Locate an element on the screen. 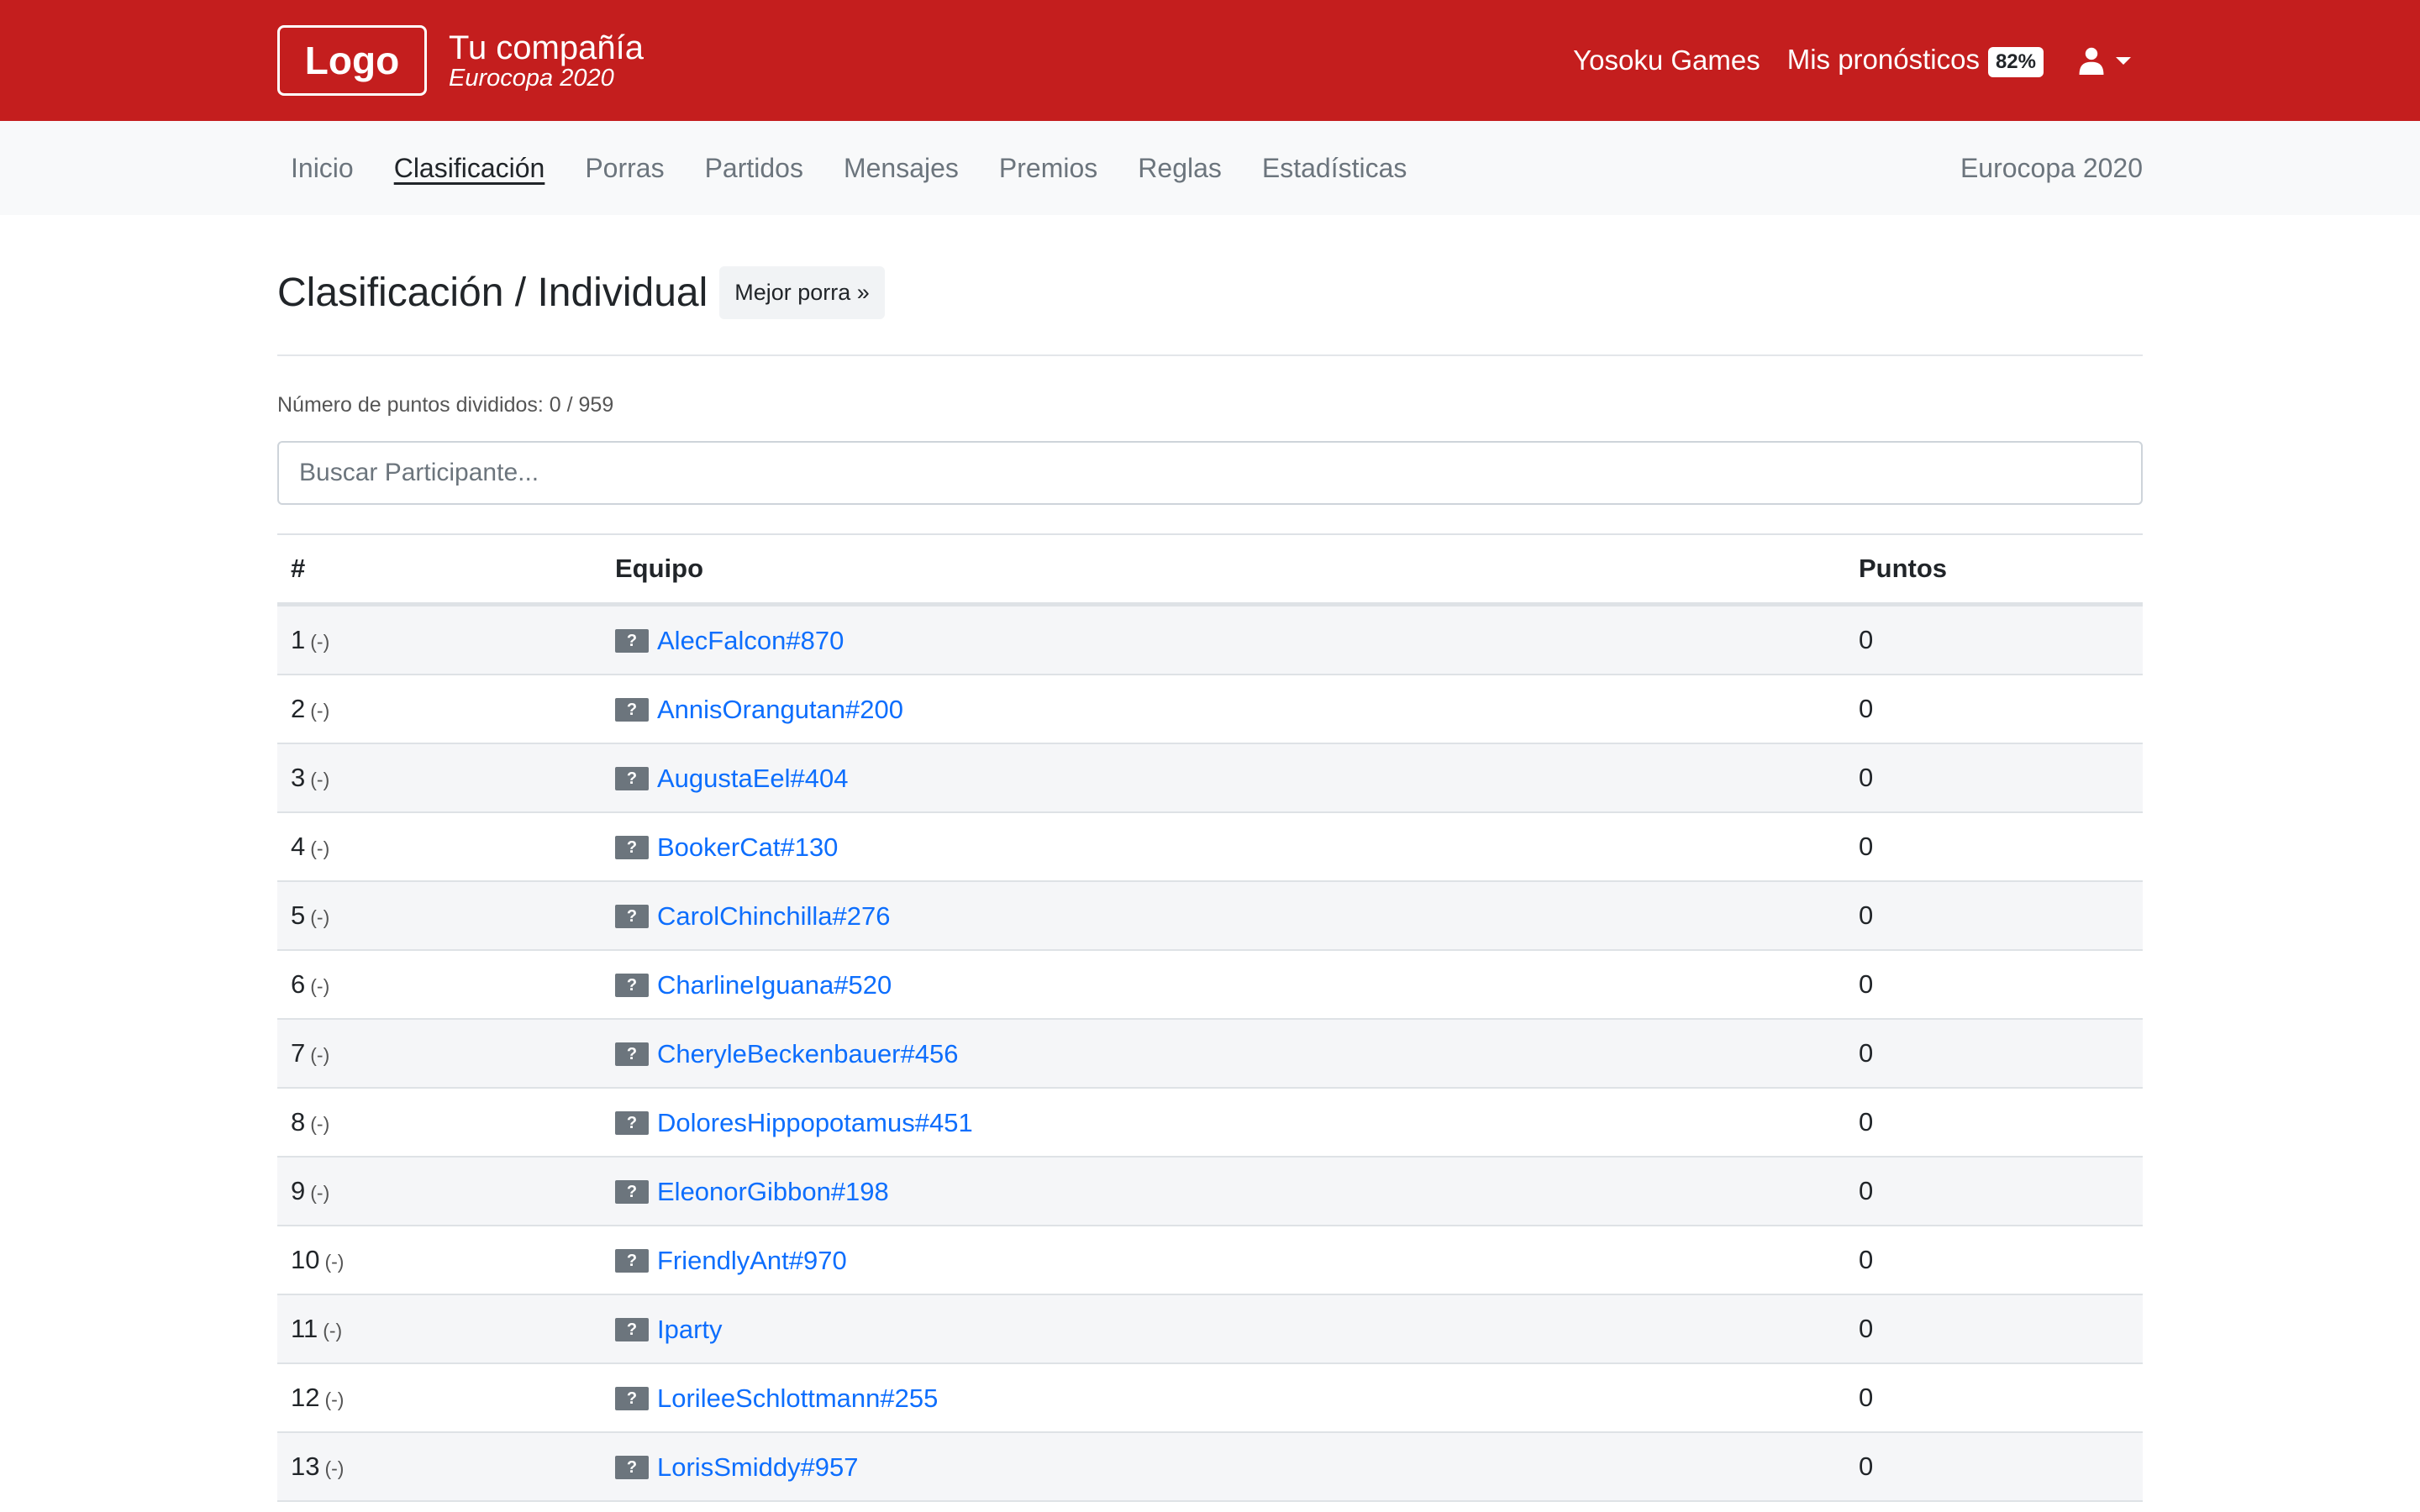  user-menu-toggle is located at coordinates (2104, 60).